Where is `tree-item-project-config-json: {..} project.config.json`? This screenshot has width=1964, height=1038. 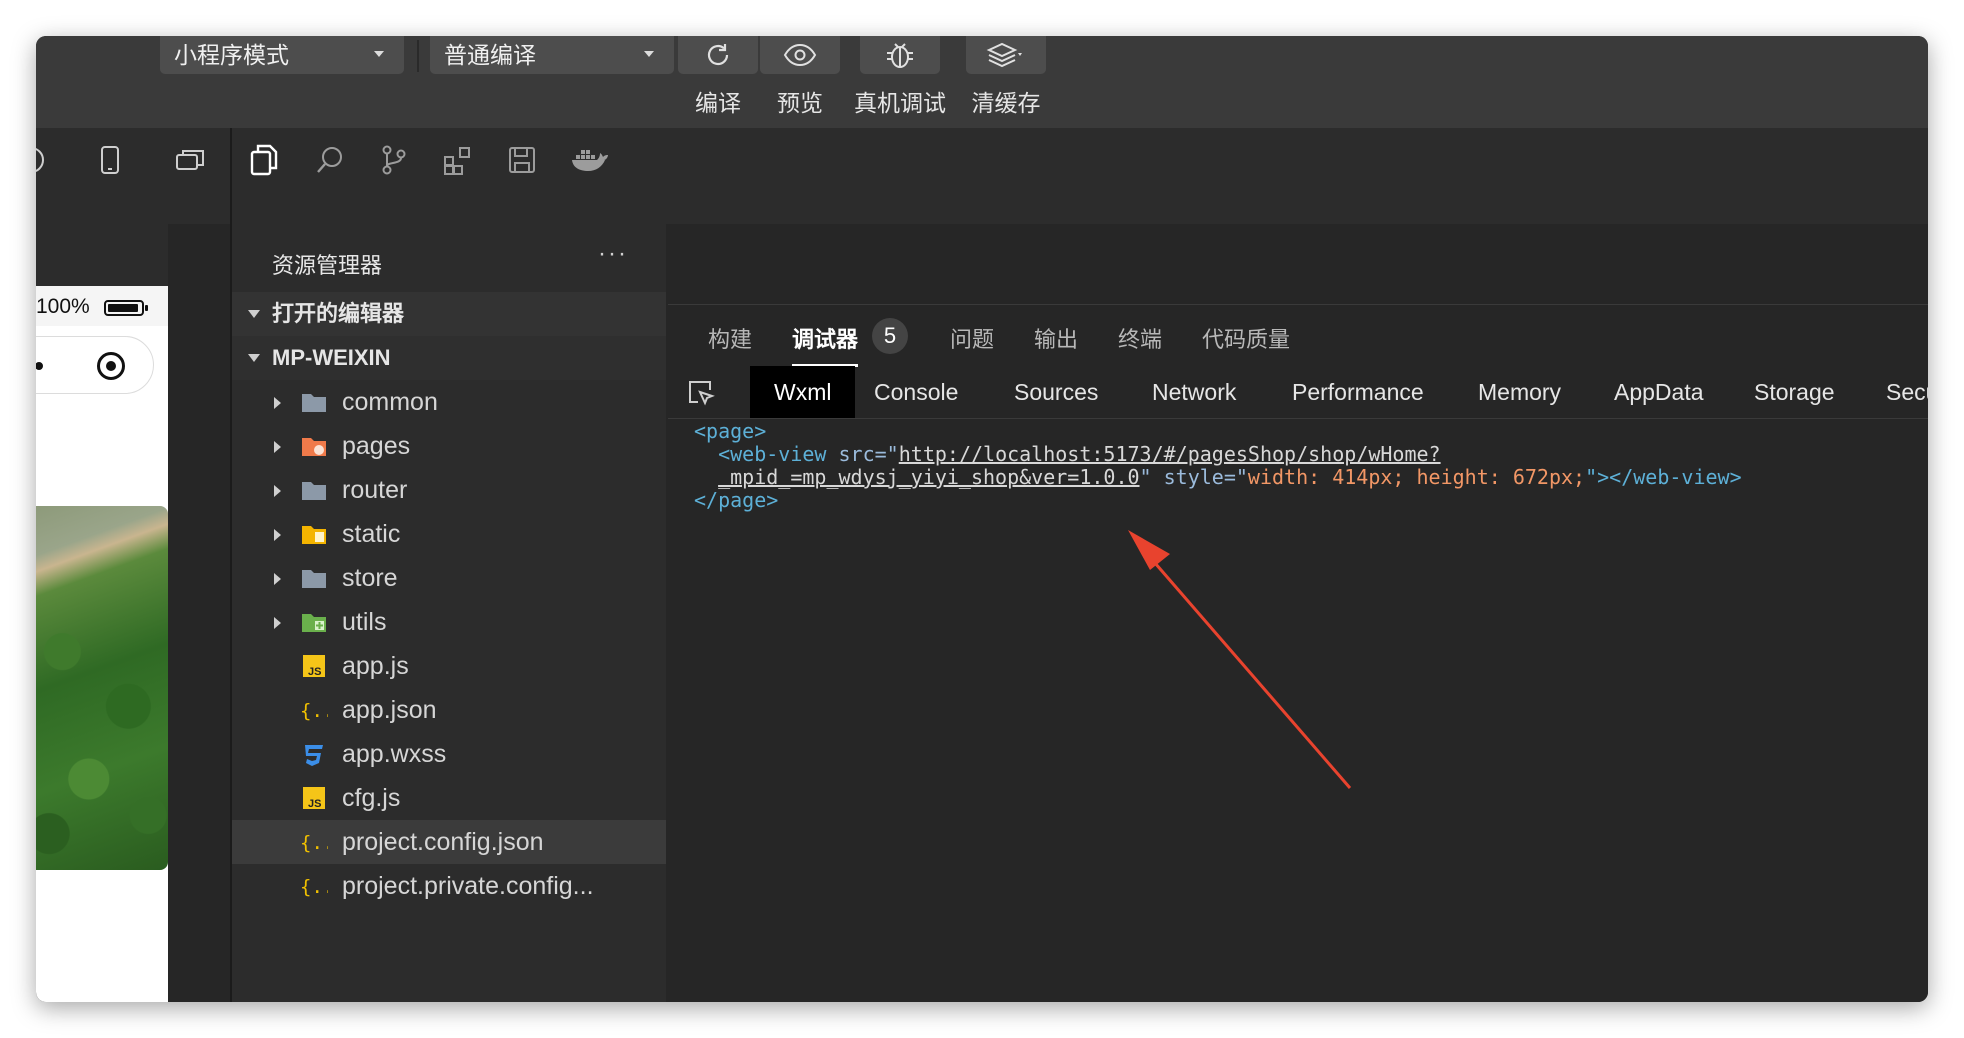
tree-item-project-config-json: {..} project.config.json is located at coordinates (449, 842).